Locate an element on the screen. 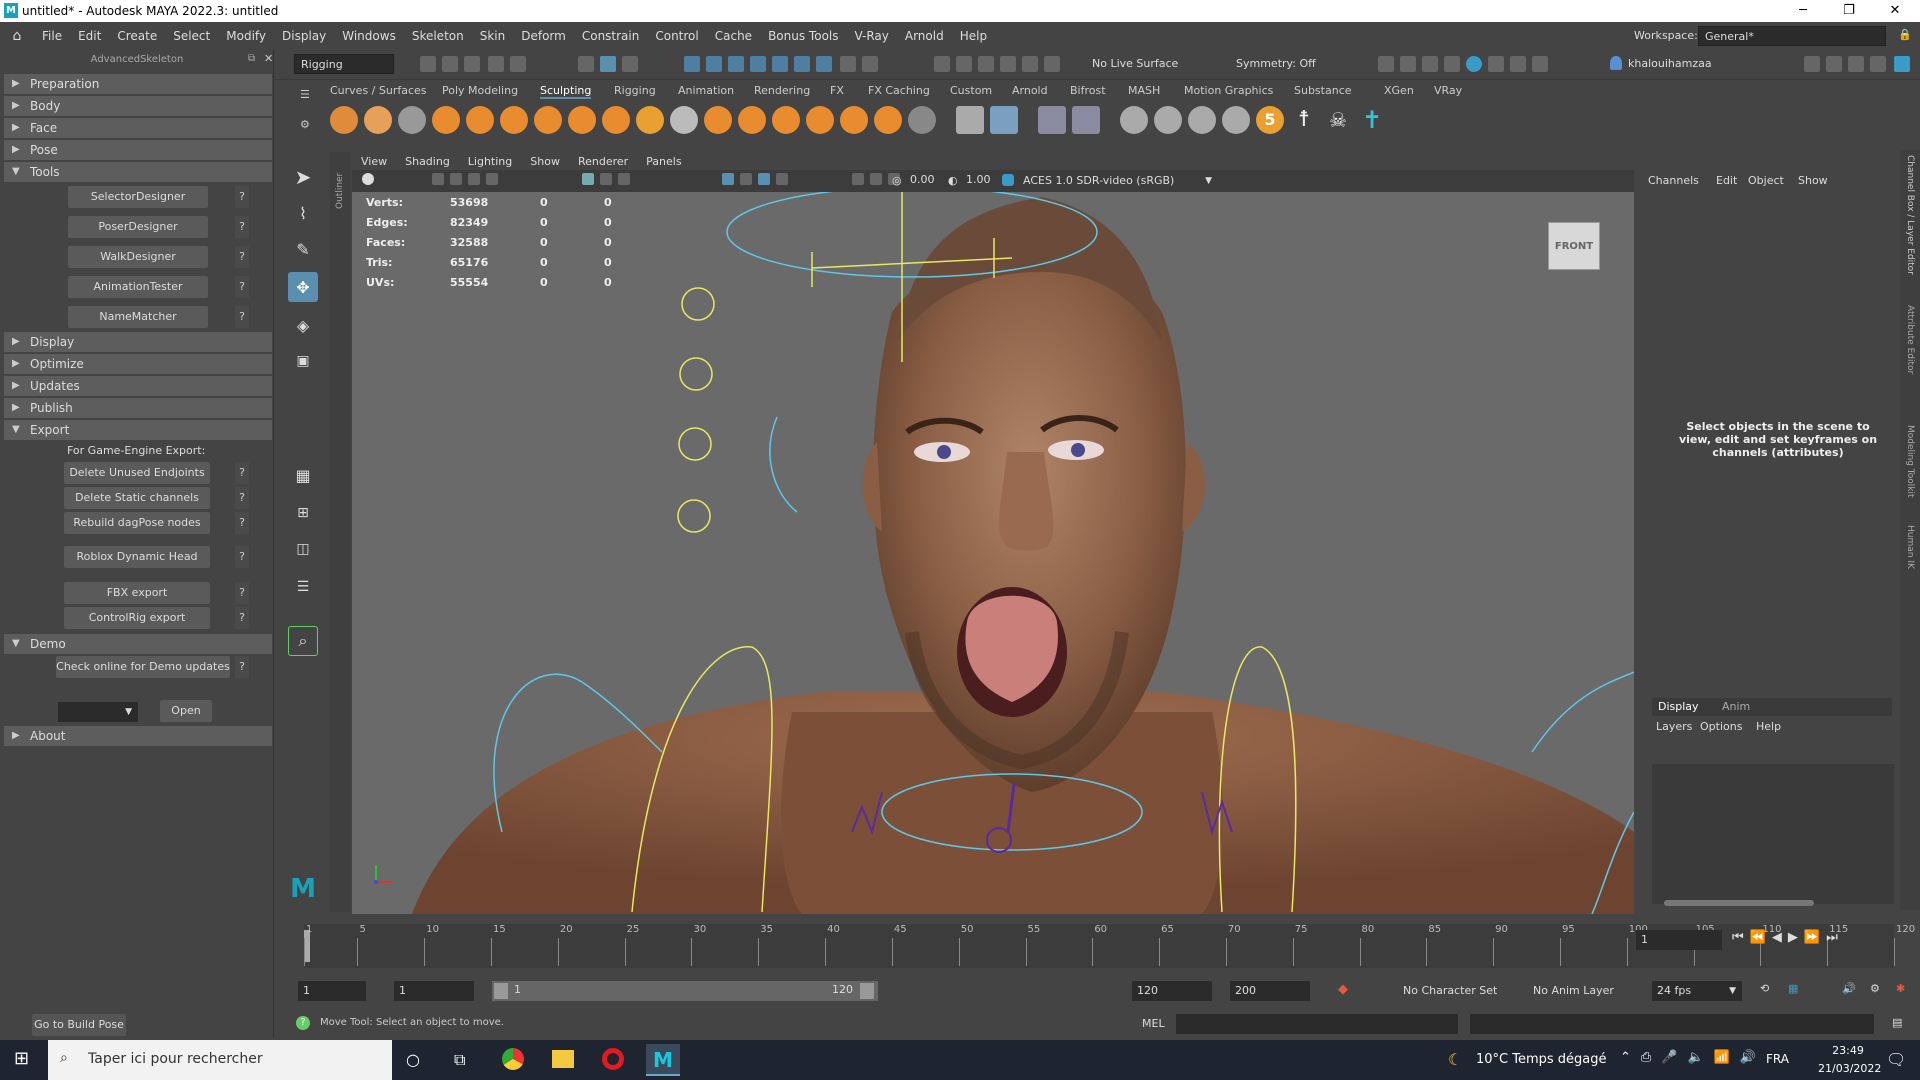 The width and height of the screenshot is (1920, 1080). grid-toggle-icon is located at coordinates (588, 179).